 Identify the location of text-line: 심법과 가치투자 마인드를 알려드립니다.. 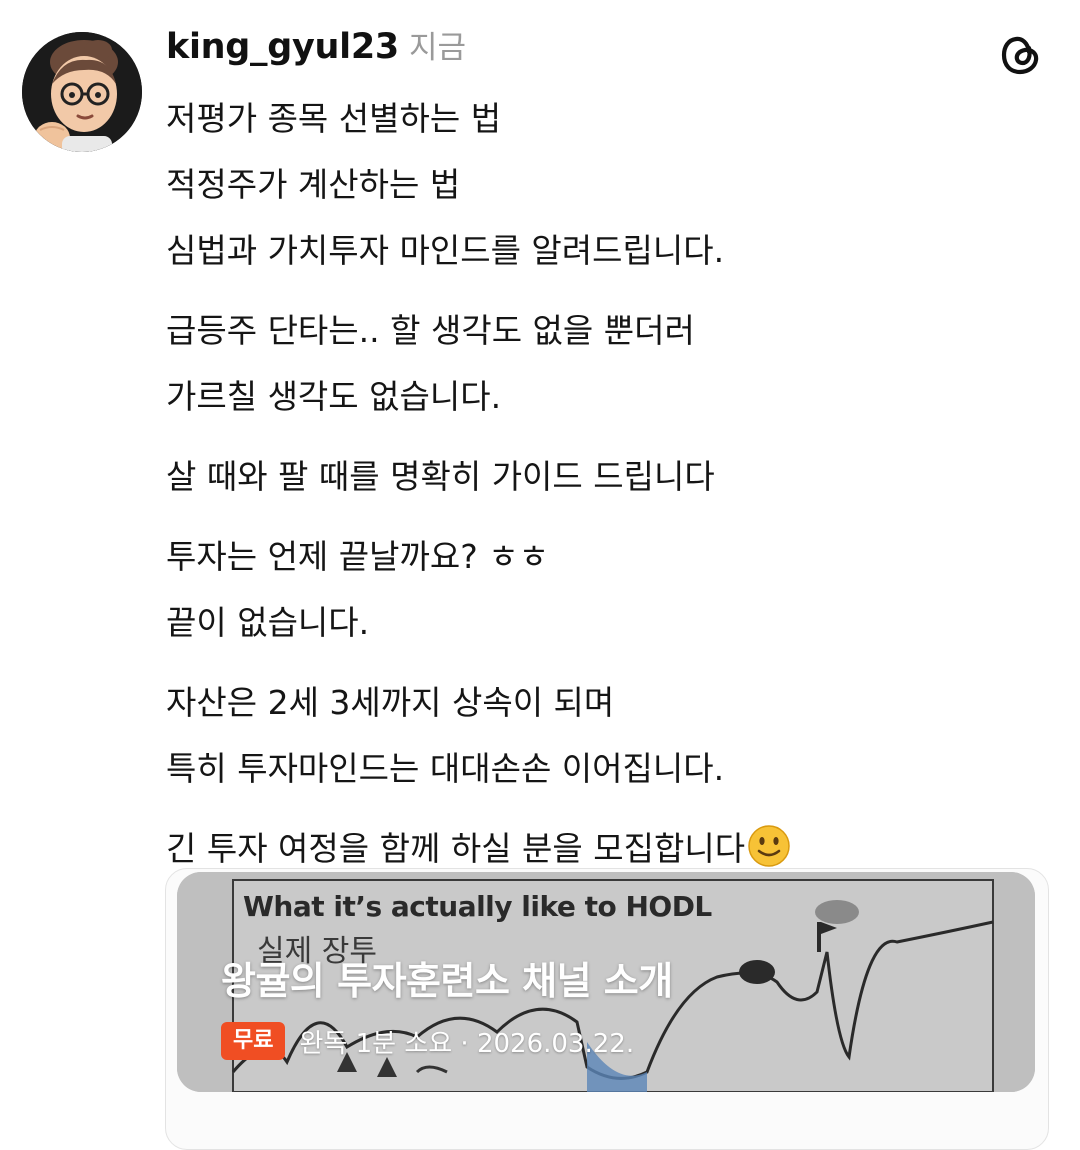
(445, 250).